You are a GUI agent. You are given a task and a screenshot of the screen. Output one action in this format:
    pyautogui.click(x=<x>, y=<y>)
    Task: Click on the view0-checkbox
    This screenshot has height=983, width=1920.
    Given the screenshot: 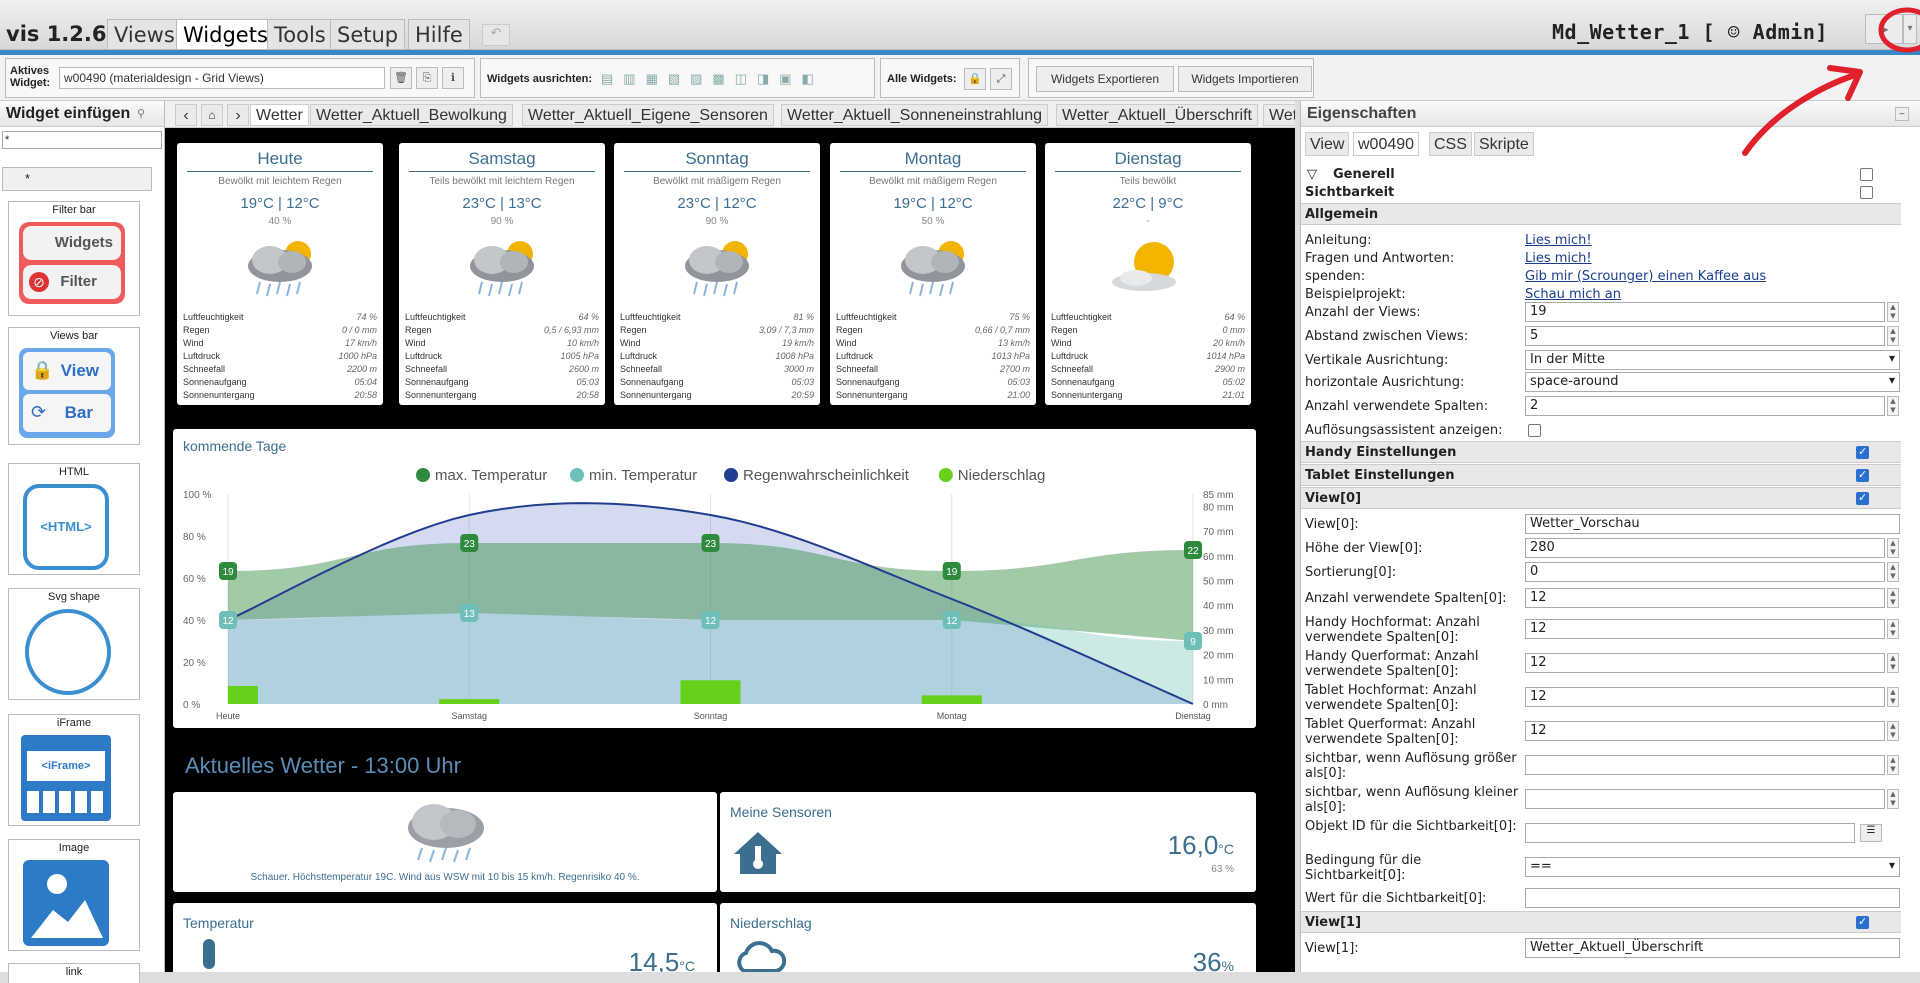 What is the action you would take?
    pyautogui.click(x=1862, y=498)
    